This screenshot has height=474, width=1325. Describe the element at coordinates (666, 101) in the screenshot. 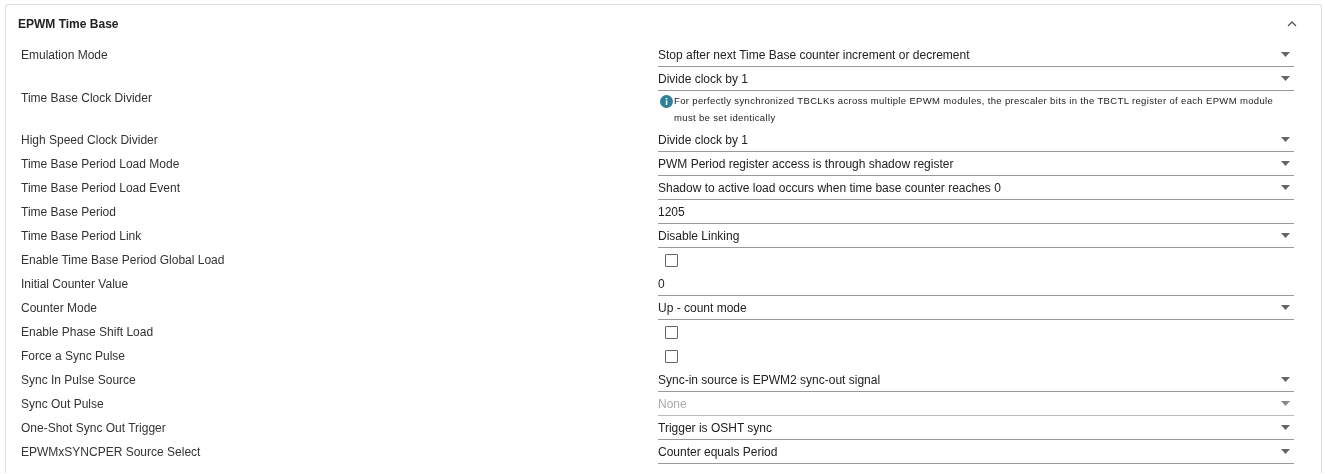

I see `info-icon` at that location.